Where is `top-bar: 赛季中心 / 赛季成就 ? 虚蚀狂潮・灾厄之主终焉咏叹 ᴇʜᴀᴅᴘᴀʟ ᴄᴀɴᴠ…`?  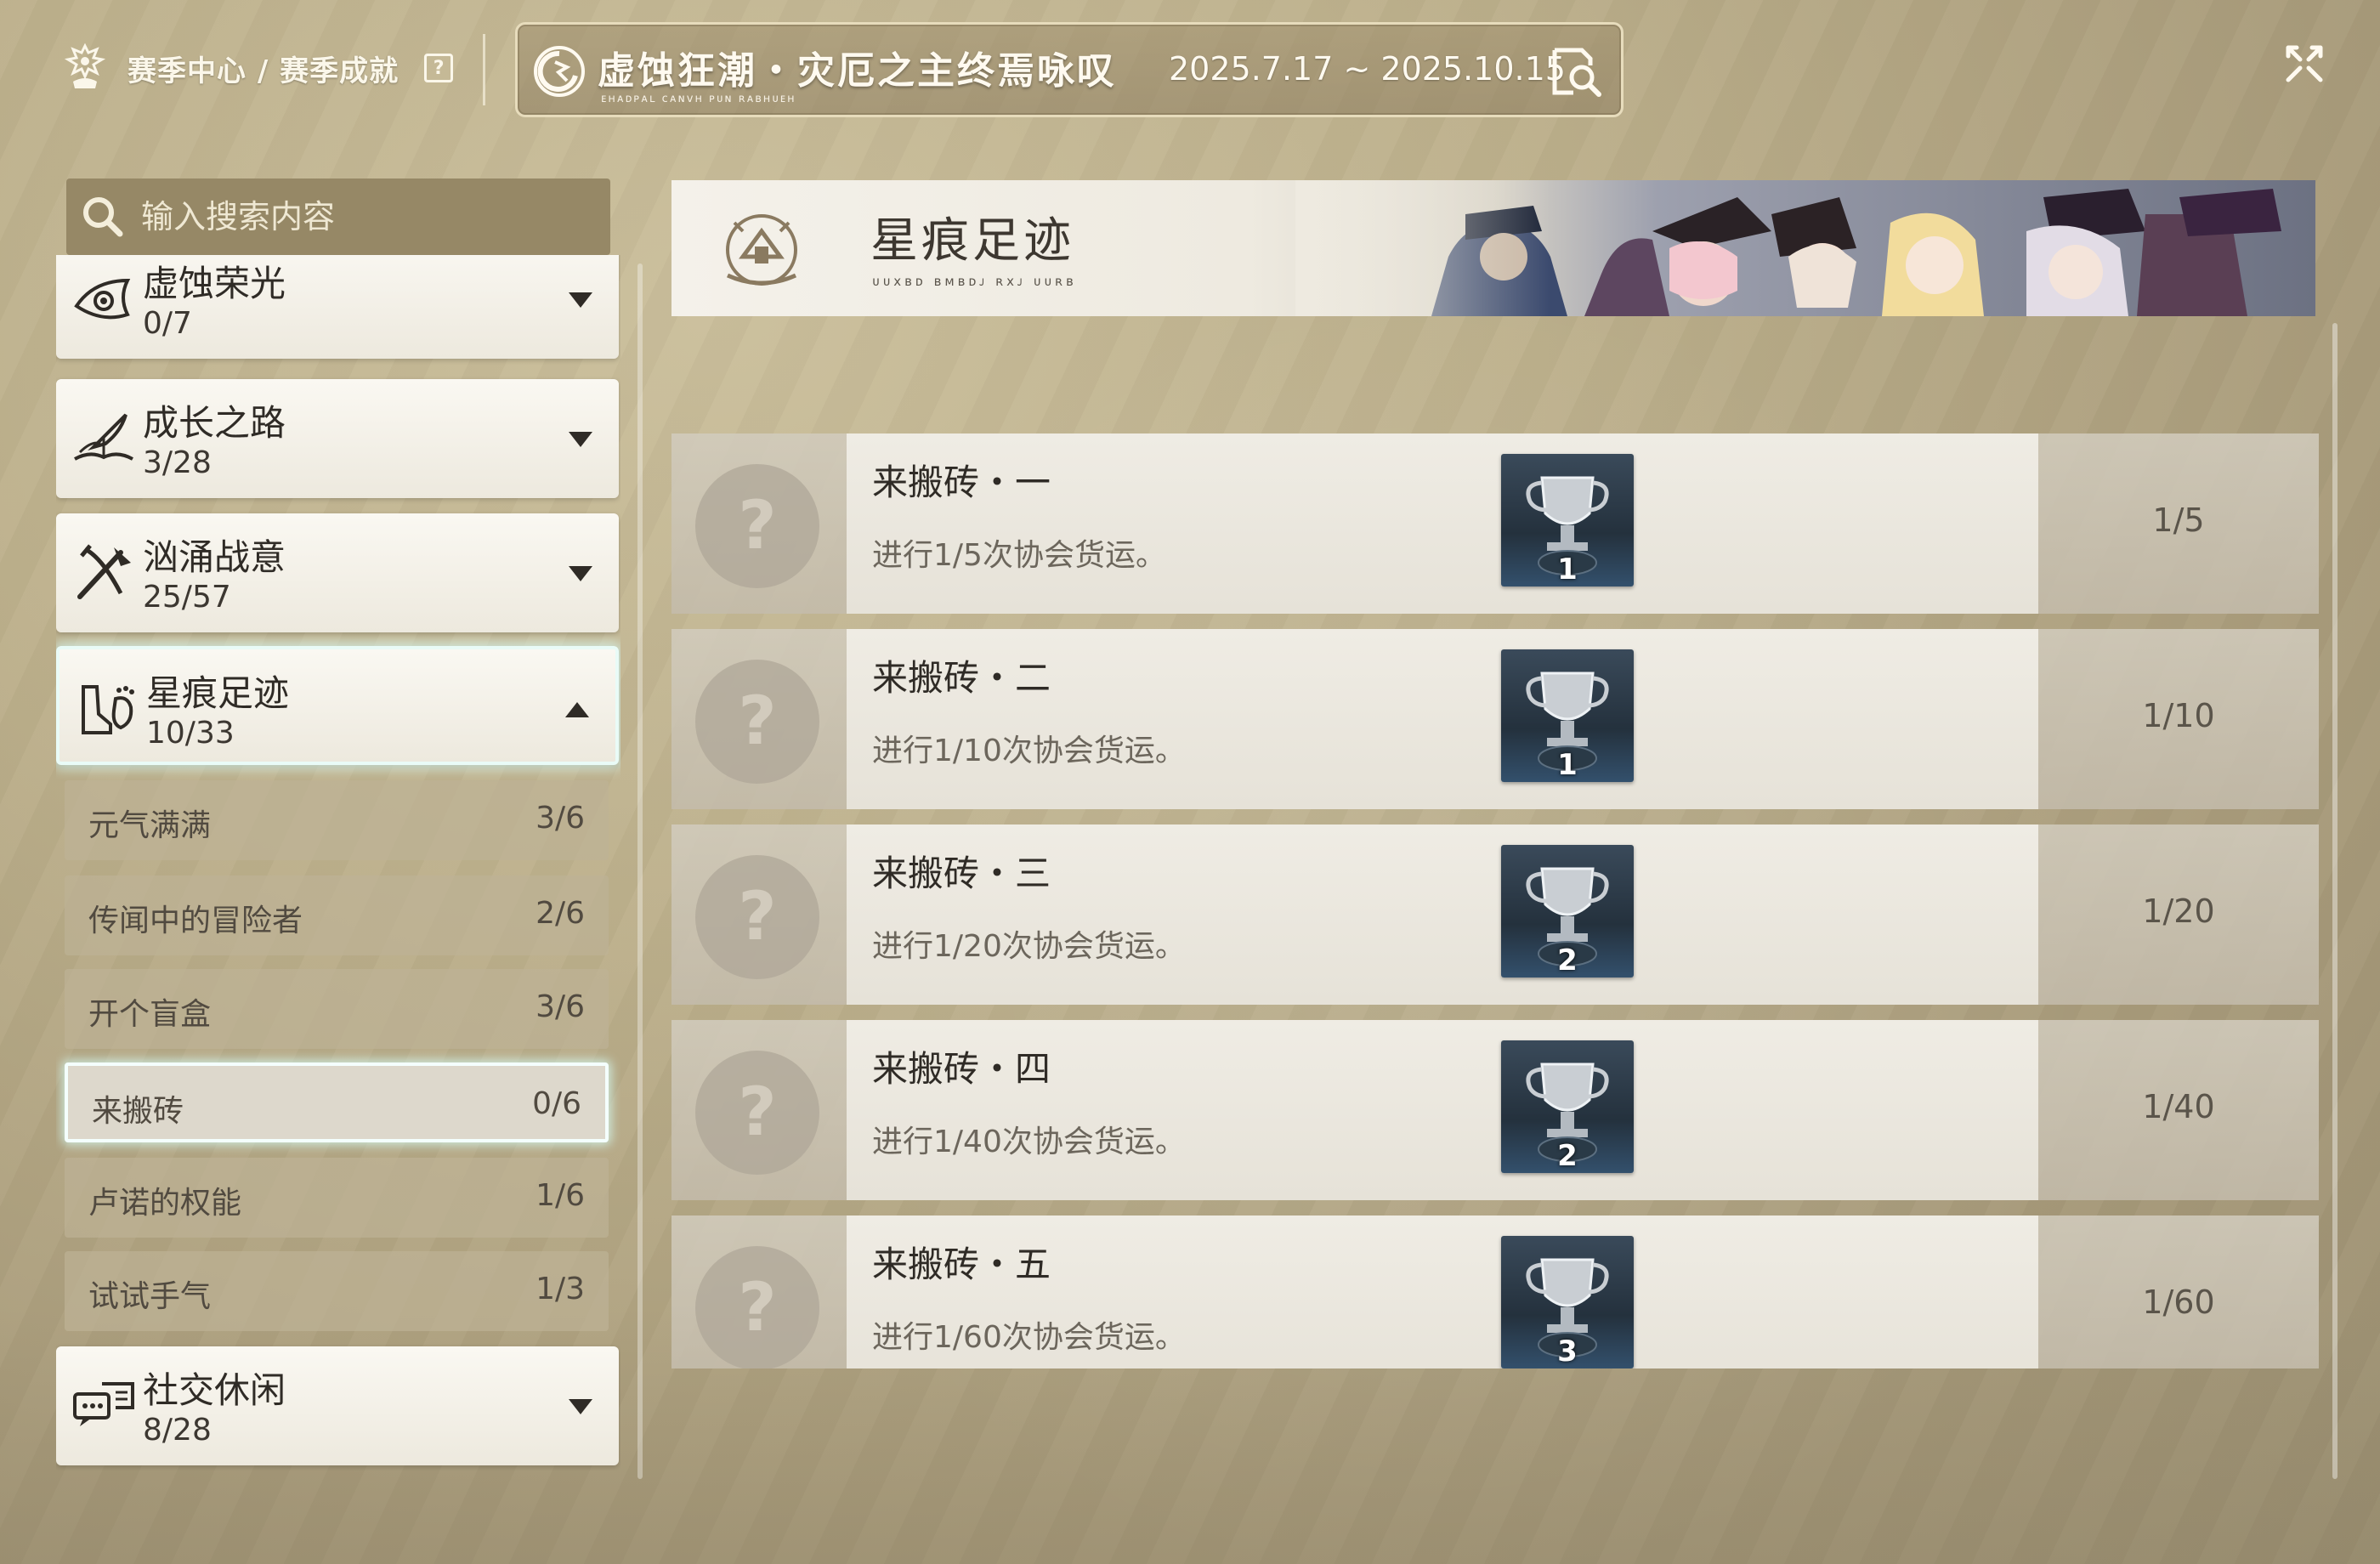 top-bar: 赛季中心 / 赛季成就 ? 虚蚀狂潮・灾厄之主终焉咏叹 ᴇʜᴀᴅᴘᴀʟ ᴄᴀɴᴠ… is located at coordinates (1190, 68).